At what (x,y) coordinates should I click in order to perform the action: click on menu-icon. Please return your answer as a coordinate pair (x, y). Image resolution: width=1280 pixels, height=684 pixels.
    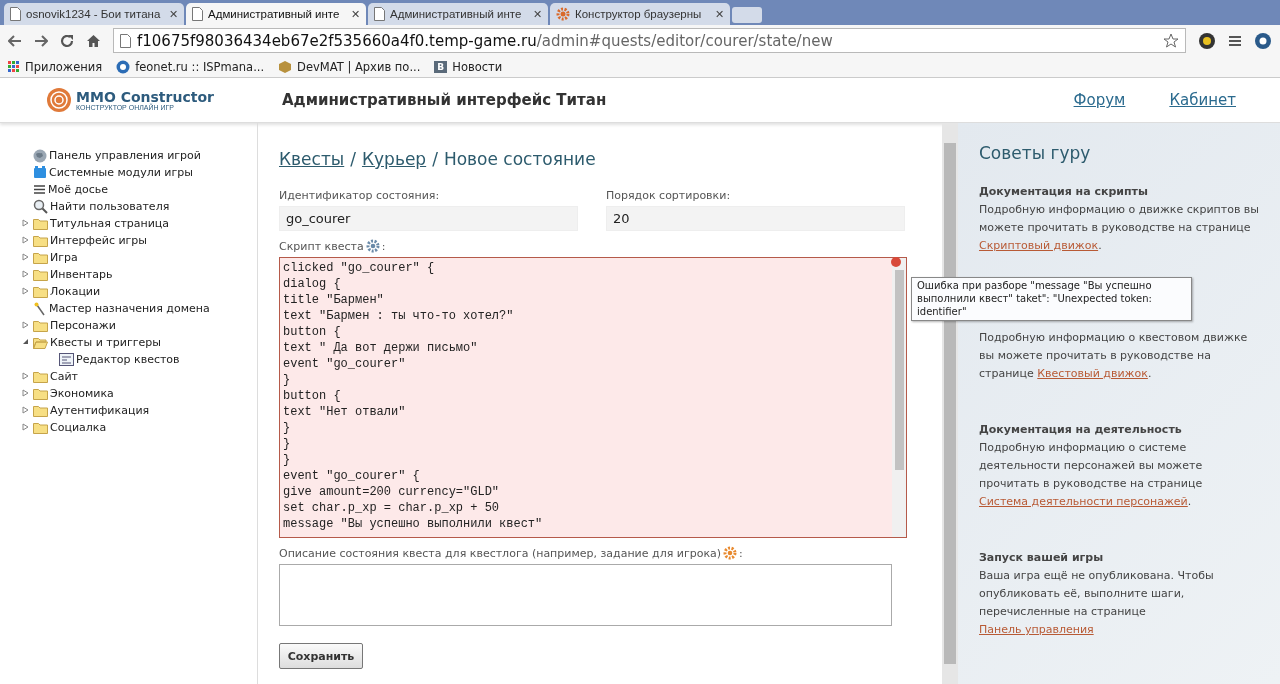
    Looking at the image, I should click on (1235, 40).